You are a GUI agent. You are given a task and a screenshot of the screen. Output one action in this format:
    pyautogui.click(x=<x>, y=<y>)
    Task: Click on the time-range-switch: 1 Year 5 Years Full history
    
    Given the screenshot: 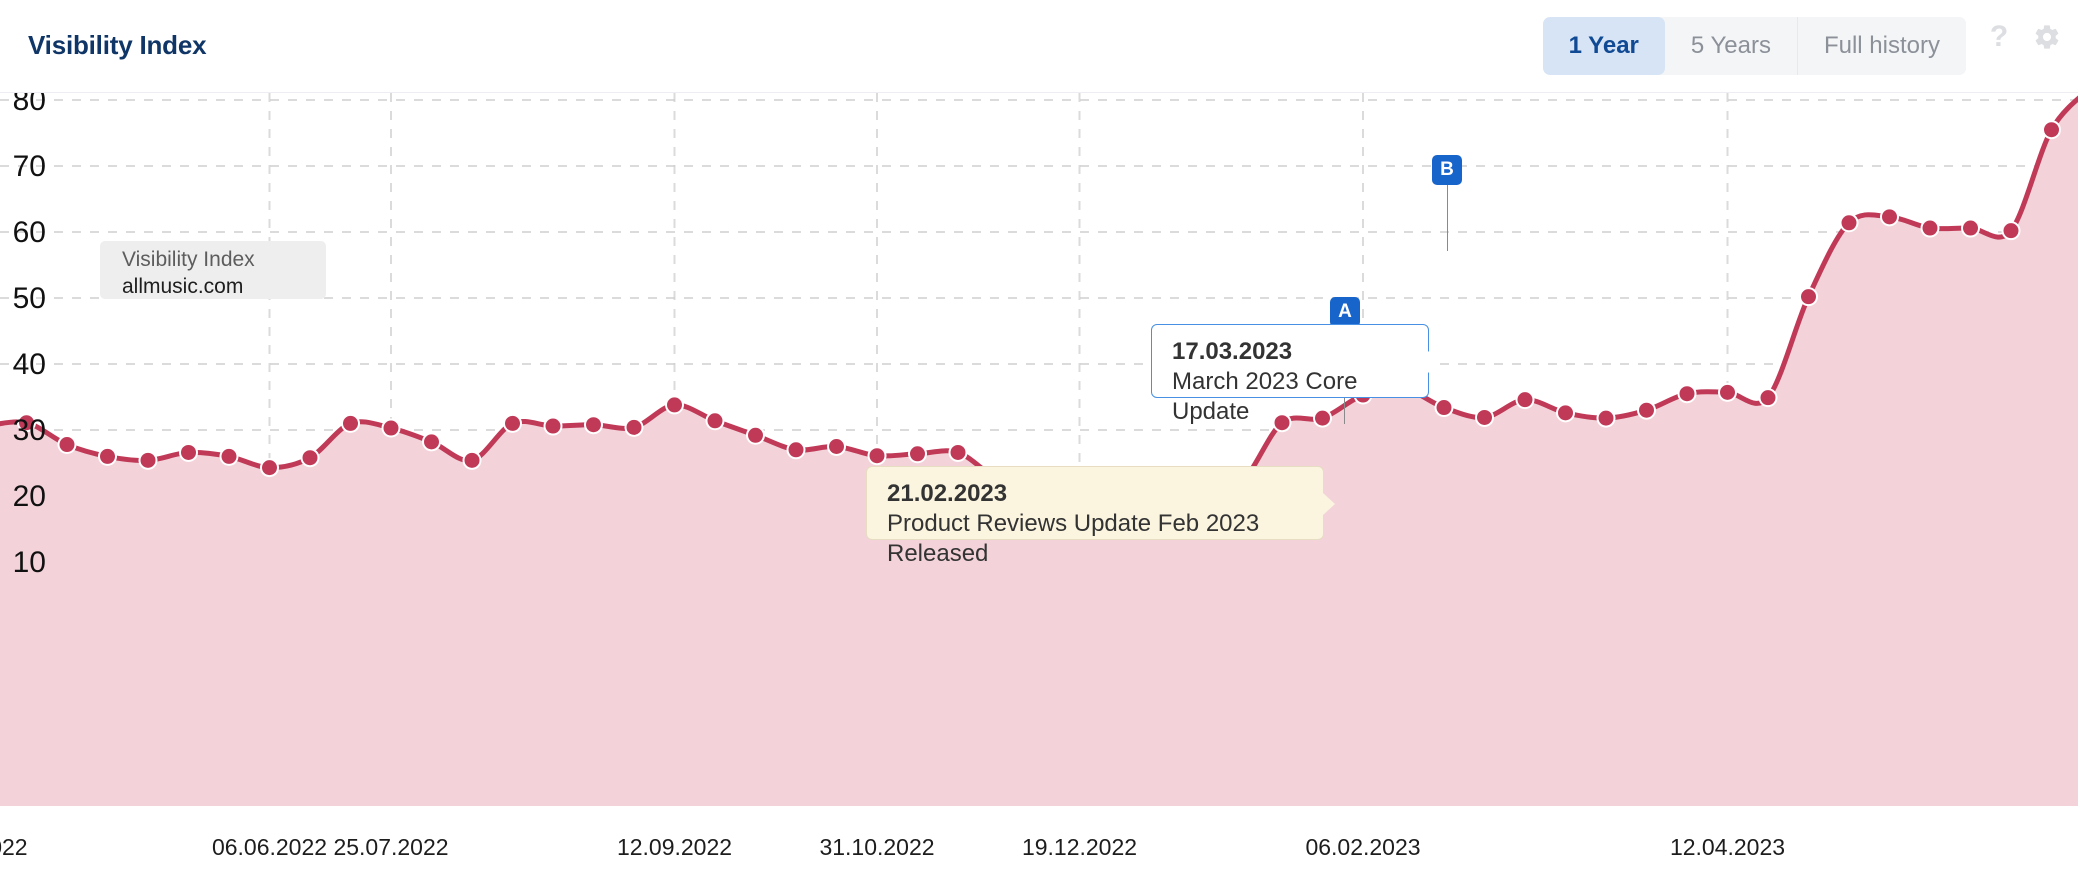 What is the action you would take?
    pyautogui.click(x=1754, y=46)
    